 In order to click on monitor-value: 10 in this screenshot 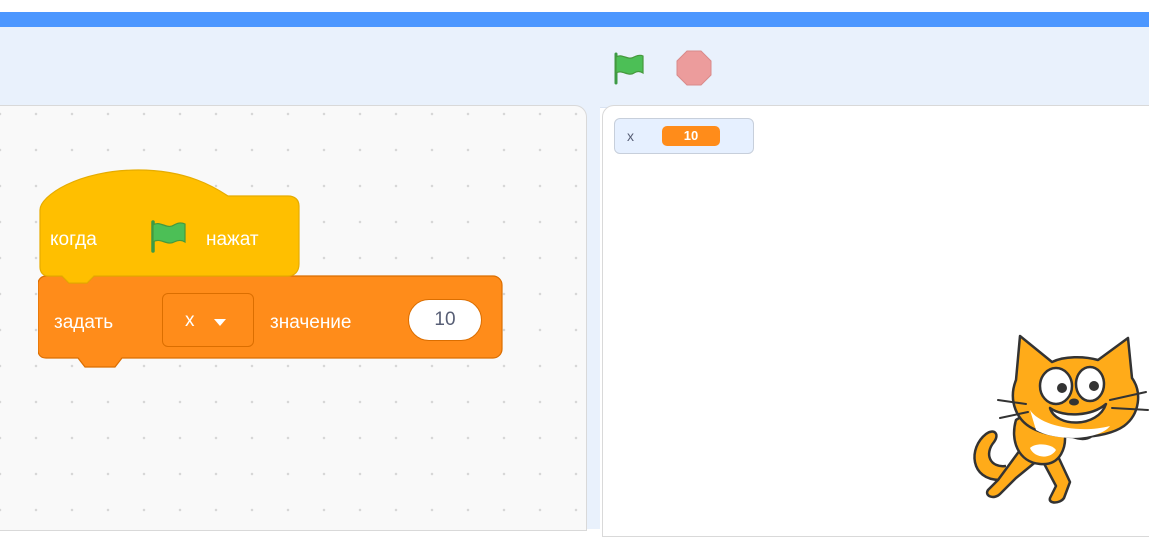, I will do `click(691, 136)`.